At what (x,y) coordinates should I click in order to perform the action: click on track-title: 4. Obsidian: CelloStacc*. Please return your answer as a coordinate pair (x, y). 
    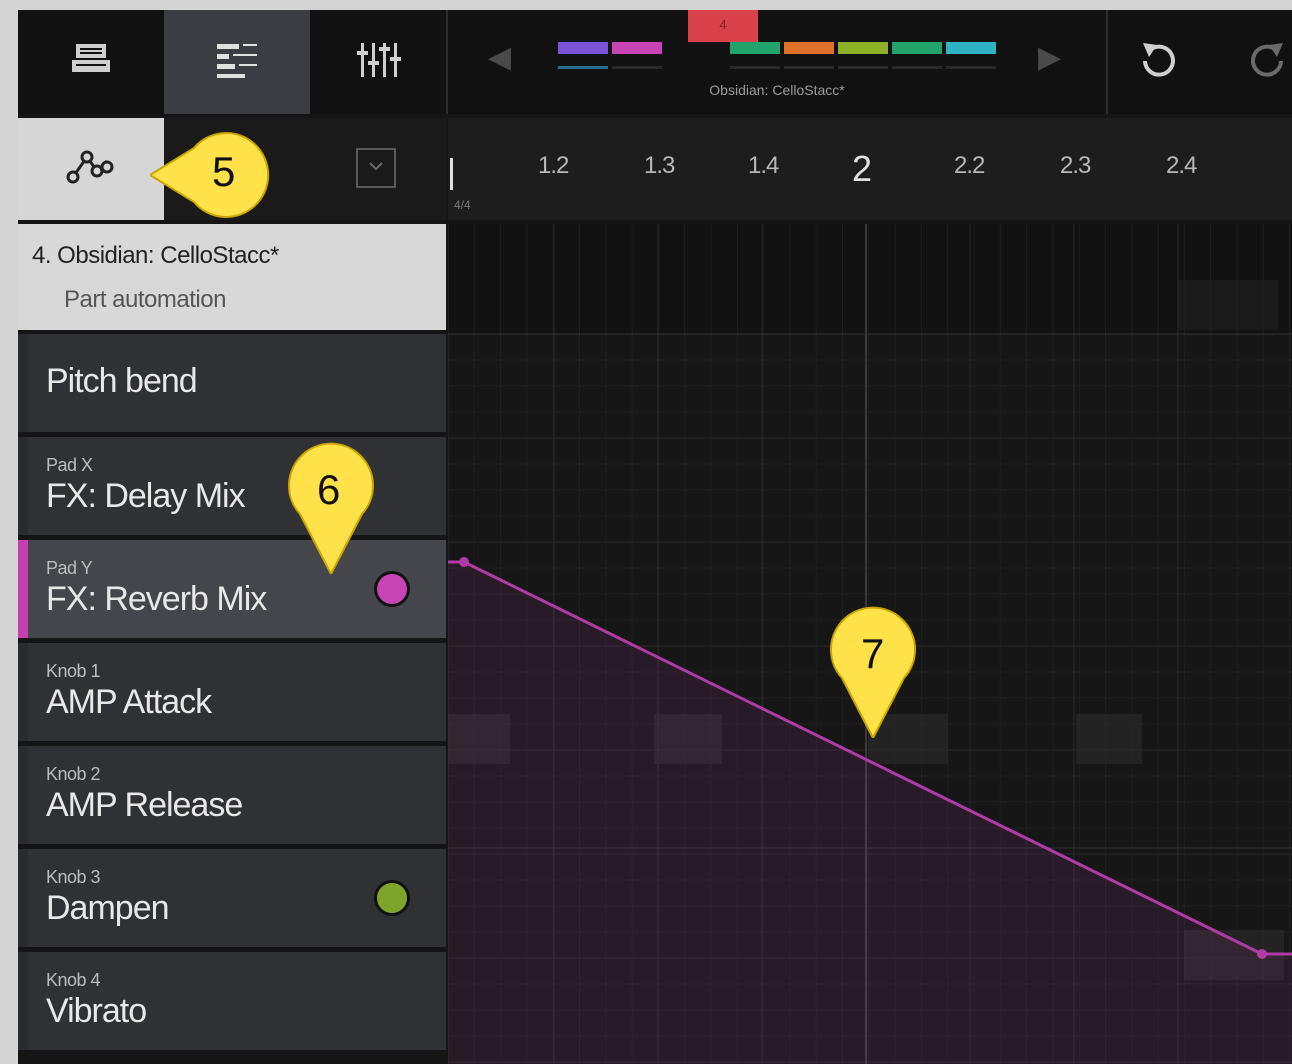
    Looking at the image, I should click on (155, 255).